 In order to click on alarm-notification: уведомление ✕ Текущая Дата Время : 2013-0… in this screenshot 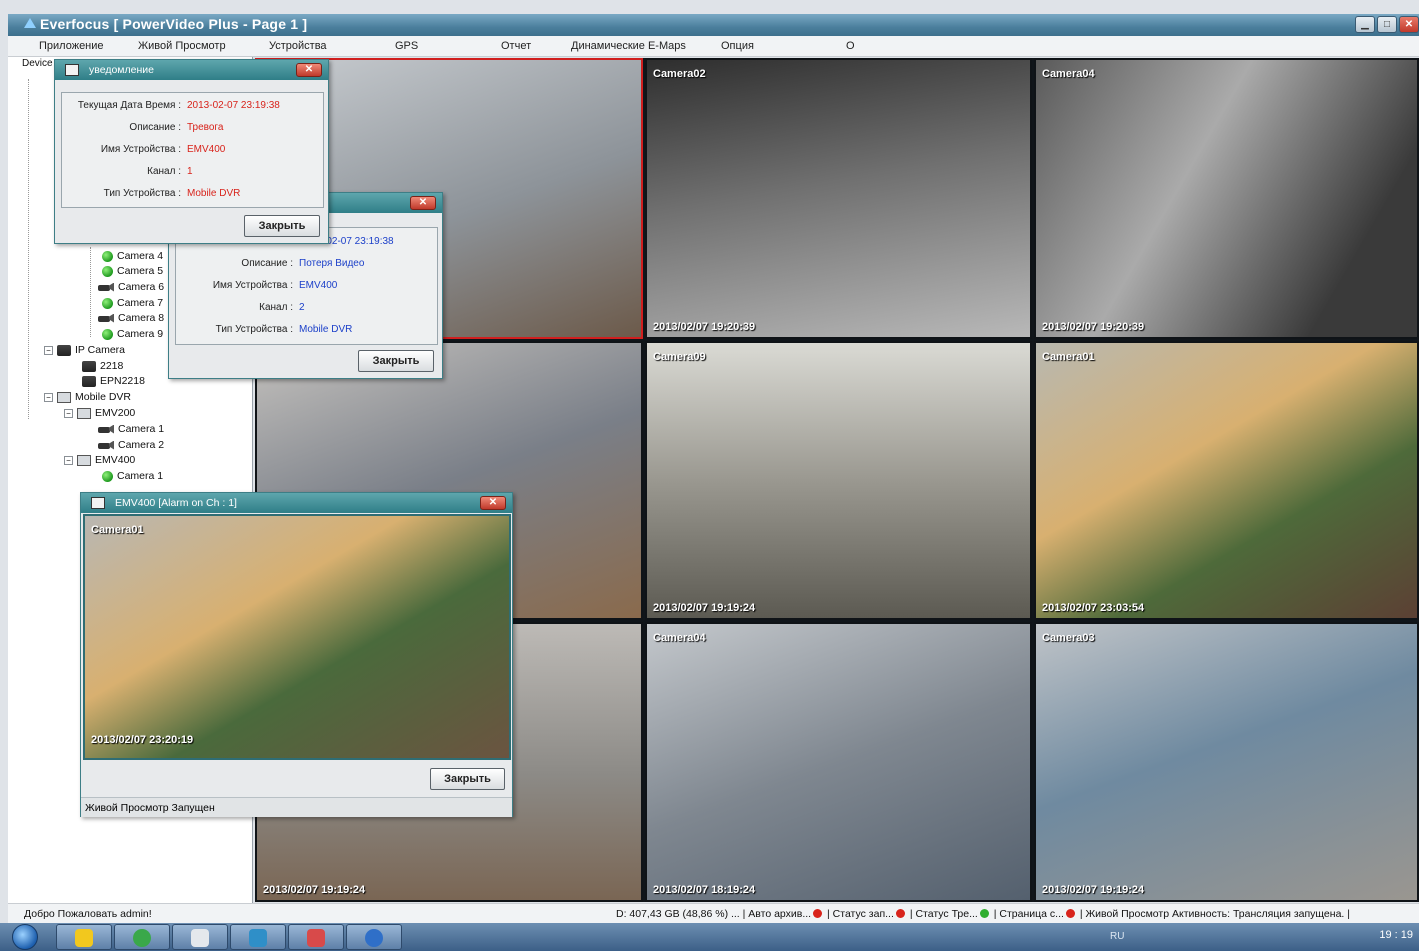, I will do `click(191, 151)`.